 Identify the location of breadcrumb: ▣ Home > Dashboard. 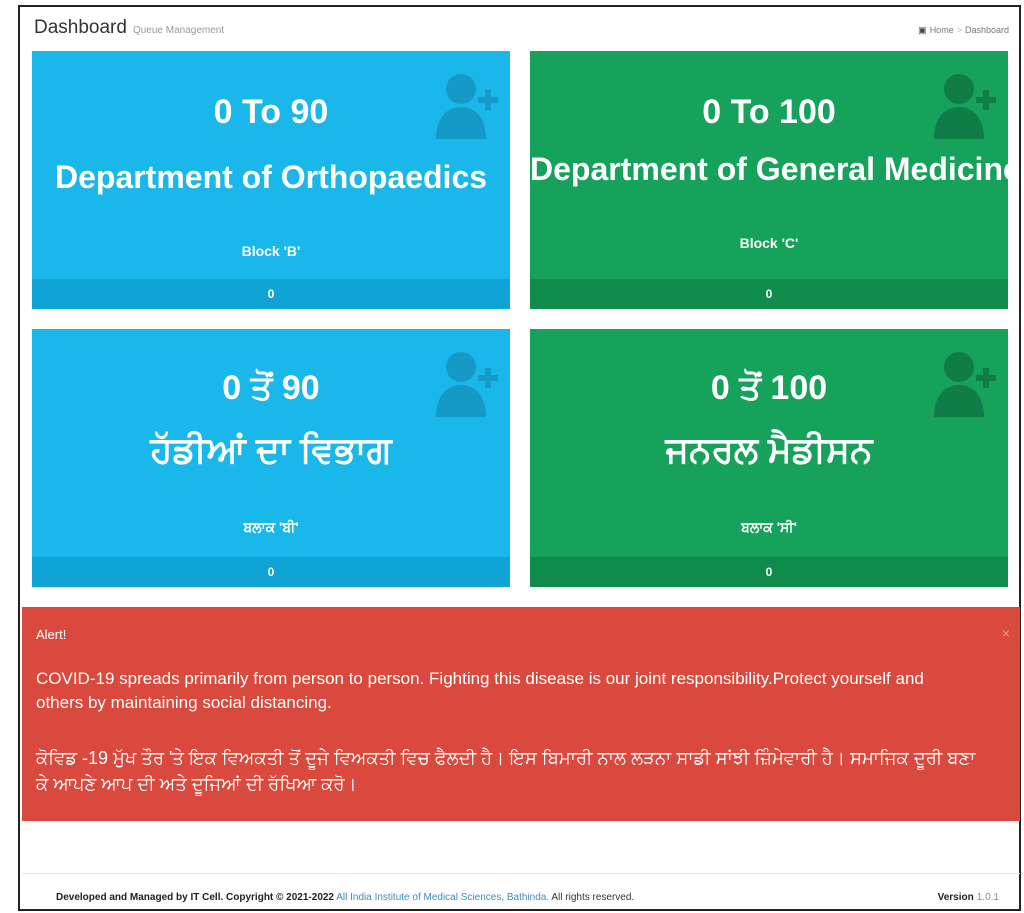
(963, 30).